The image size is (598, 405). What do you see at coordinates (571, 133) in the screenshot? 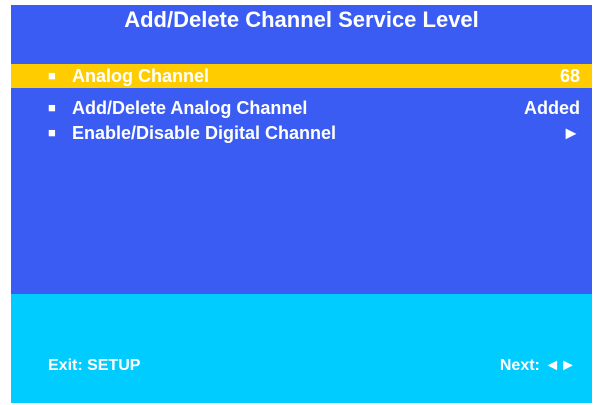
I see `submenu-arrow-icon: ►` at bounding box center [571, 133].